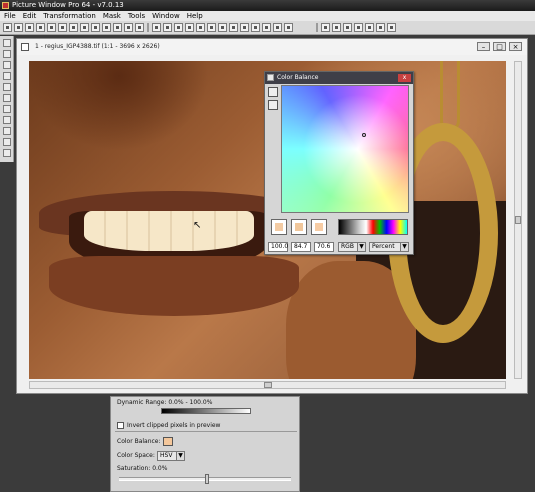 The width and height of the screenshot is (535, 492). What do you see at coordinates (148, 27) in the screenshot?
I see `toolbar-separator` at bounding box center [148, 27].